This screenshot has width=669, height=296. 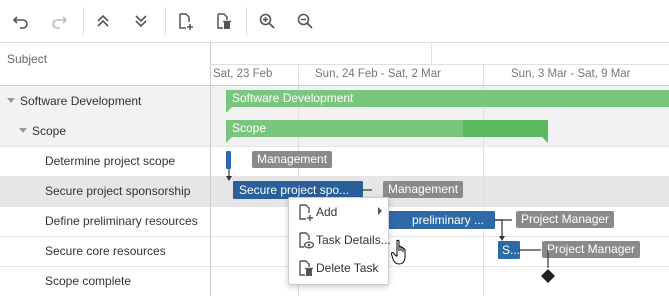 I want to click on zoom-out-button, so click(x=305, y=21).